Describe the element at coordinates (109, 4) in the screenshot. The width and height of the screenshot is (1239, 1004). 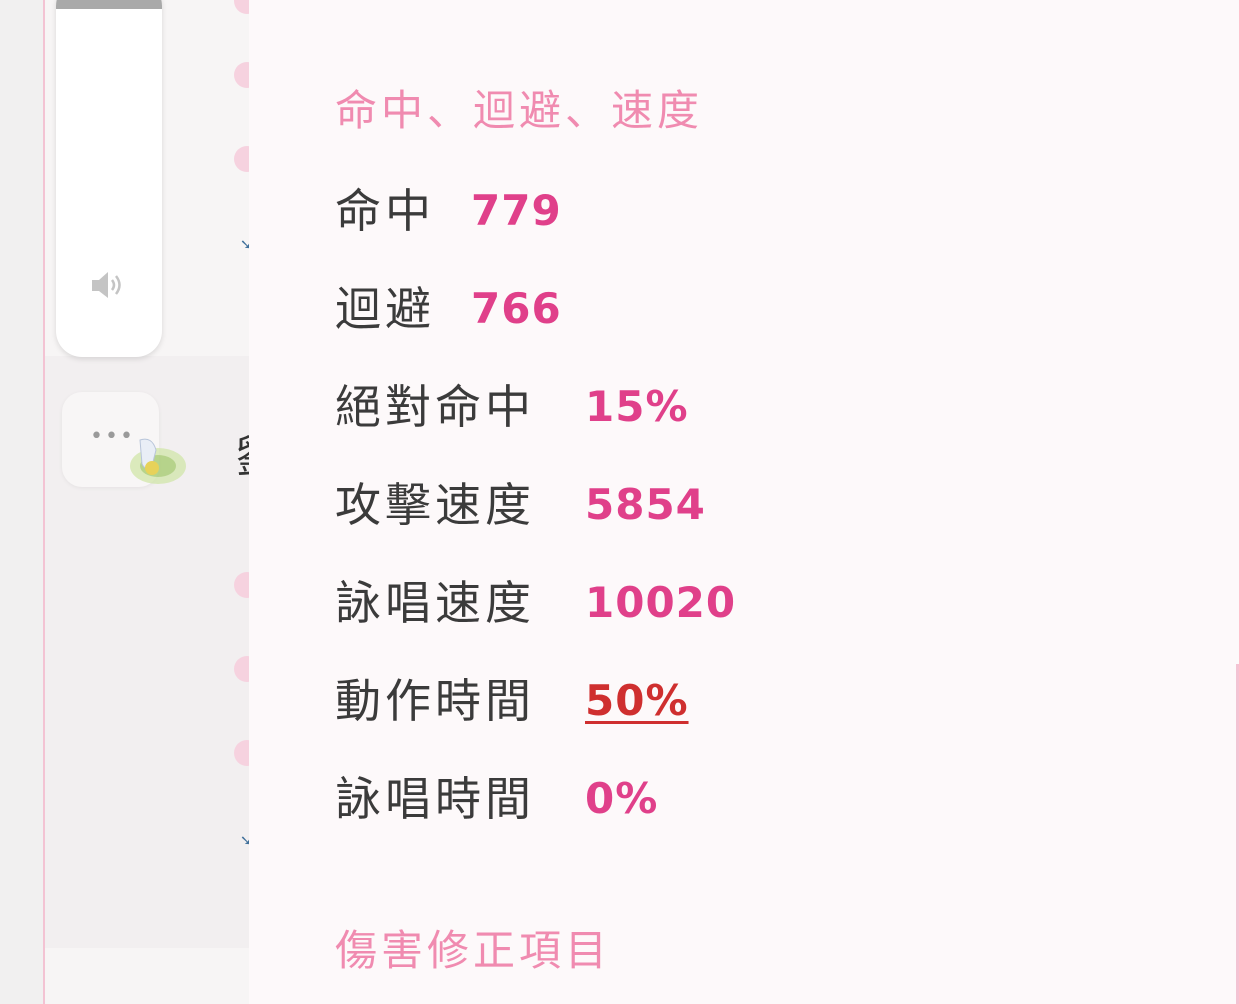
I see `volume-slider-fill` at that location.